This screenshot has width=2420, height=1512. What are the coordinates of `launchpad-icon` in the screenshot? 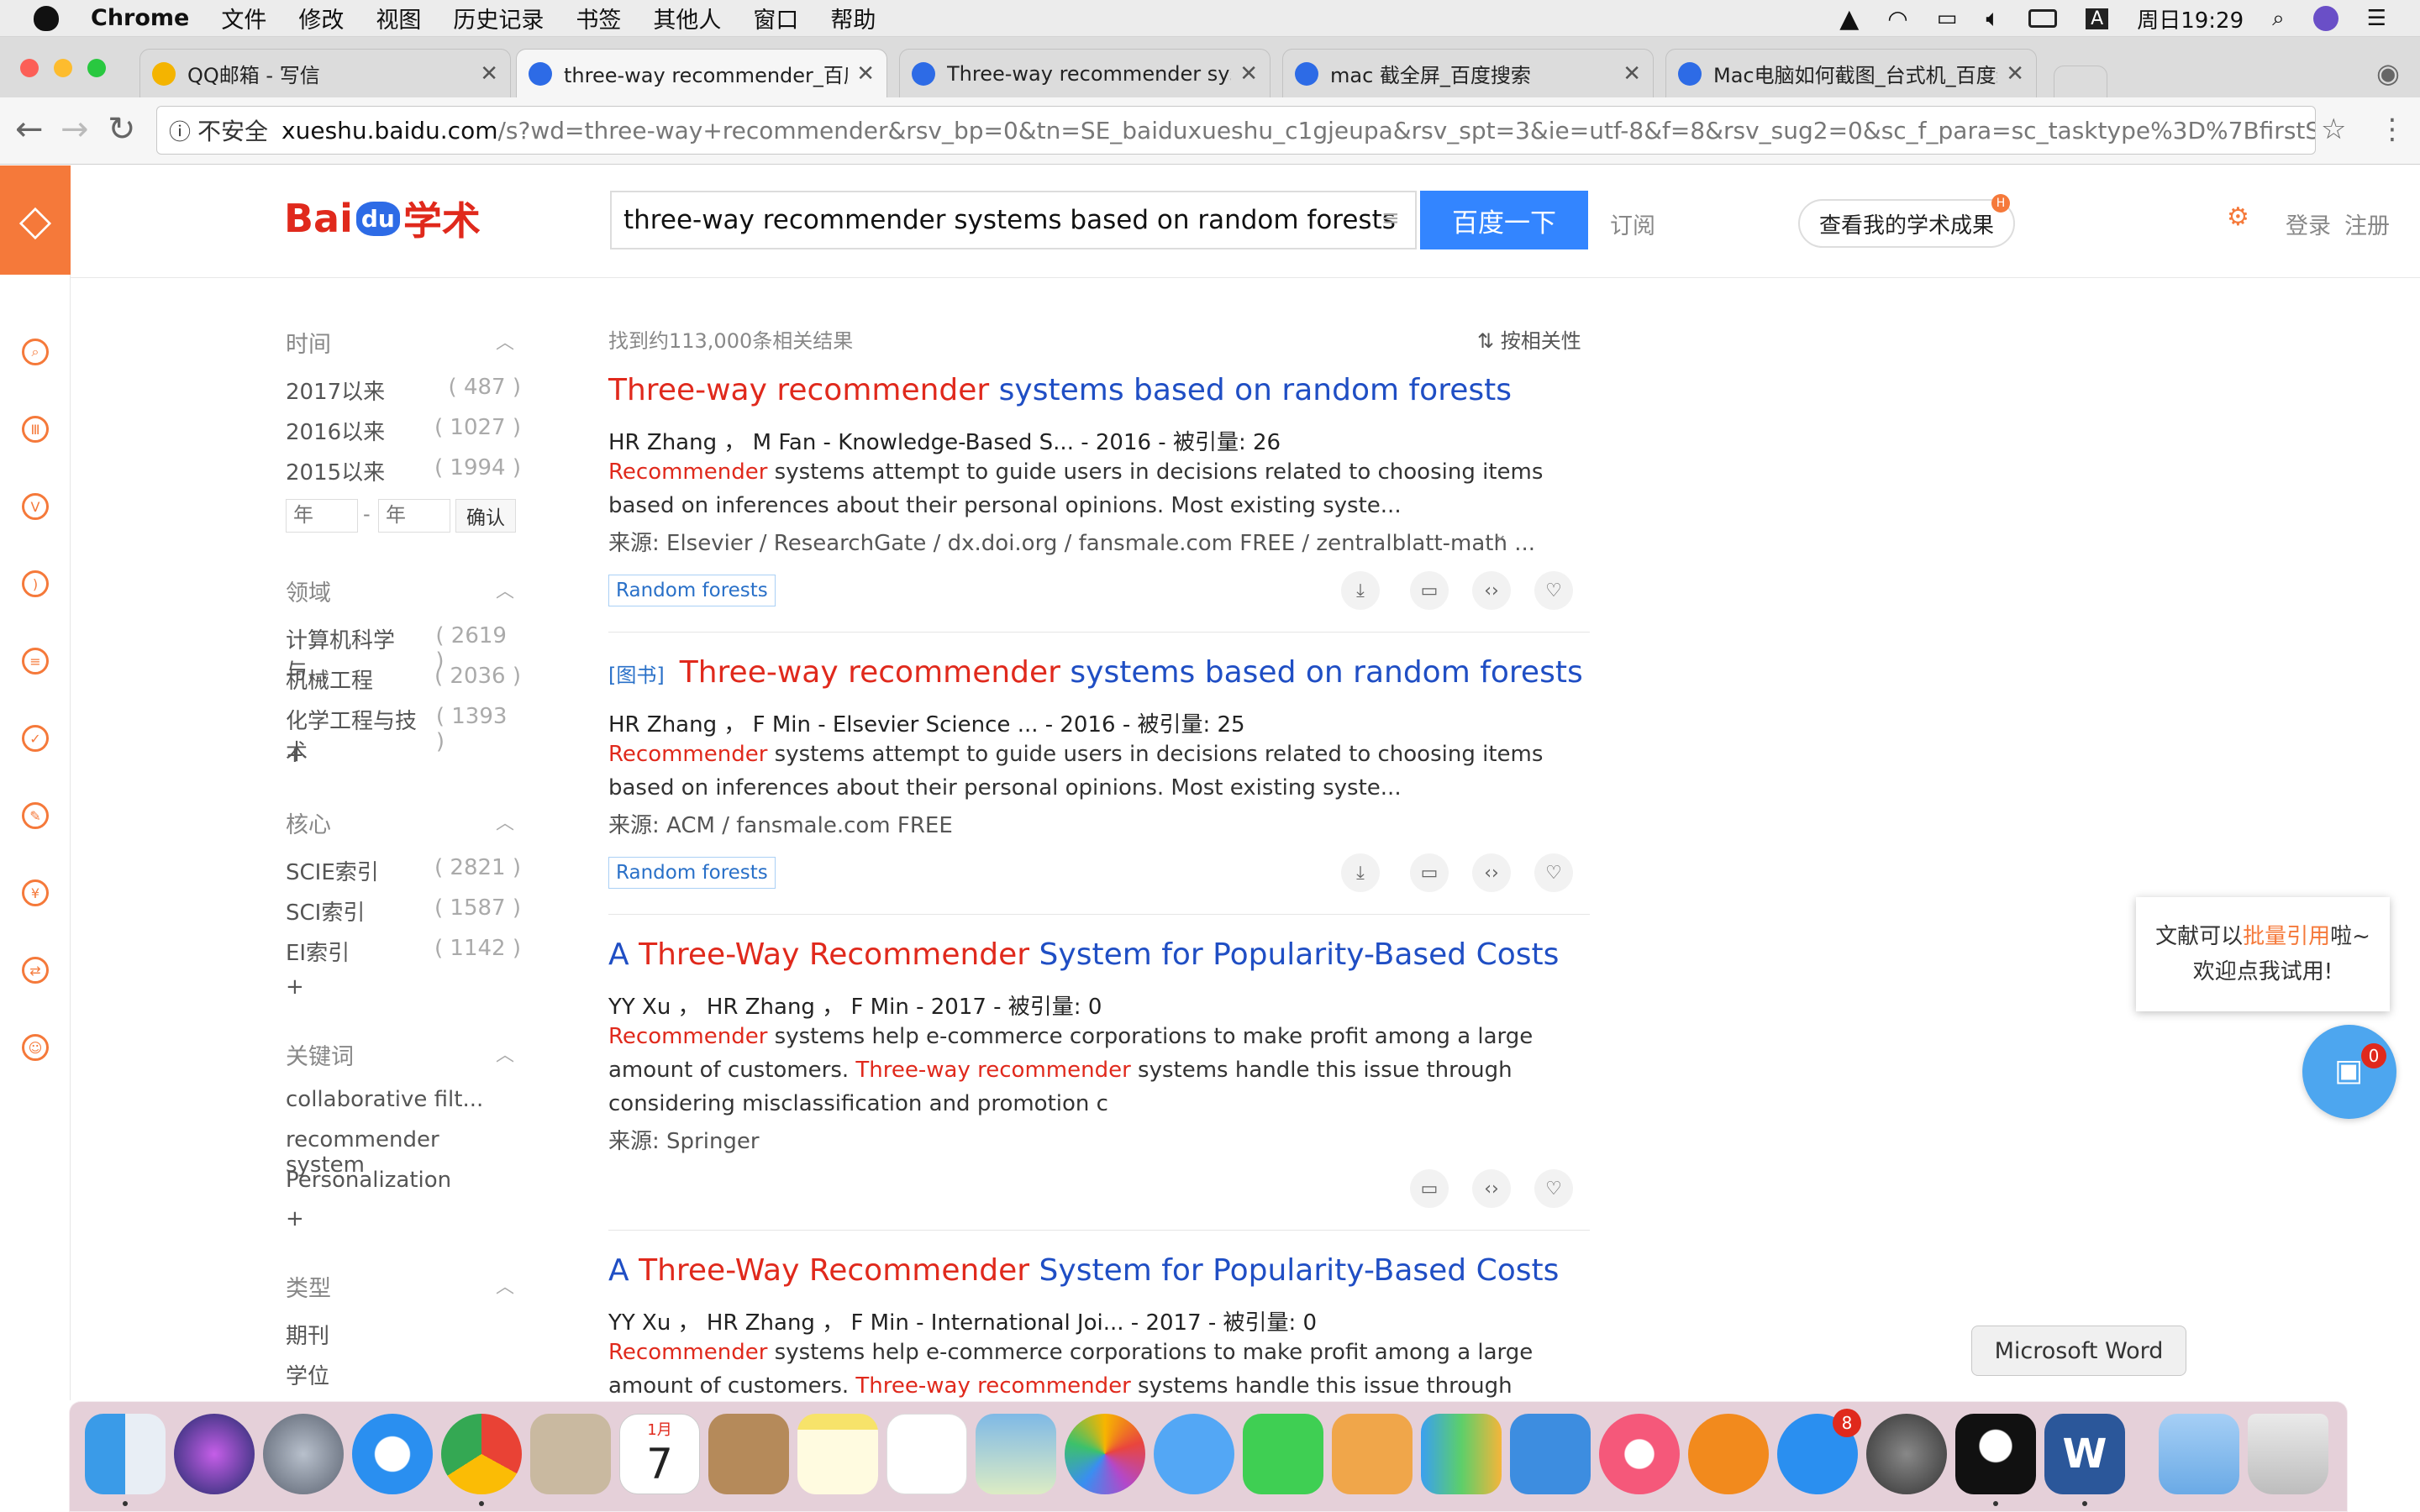 It's located at (303, 1454).